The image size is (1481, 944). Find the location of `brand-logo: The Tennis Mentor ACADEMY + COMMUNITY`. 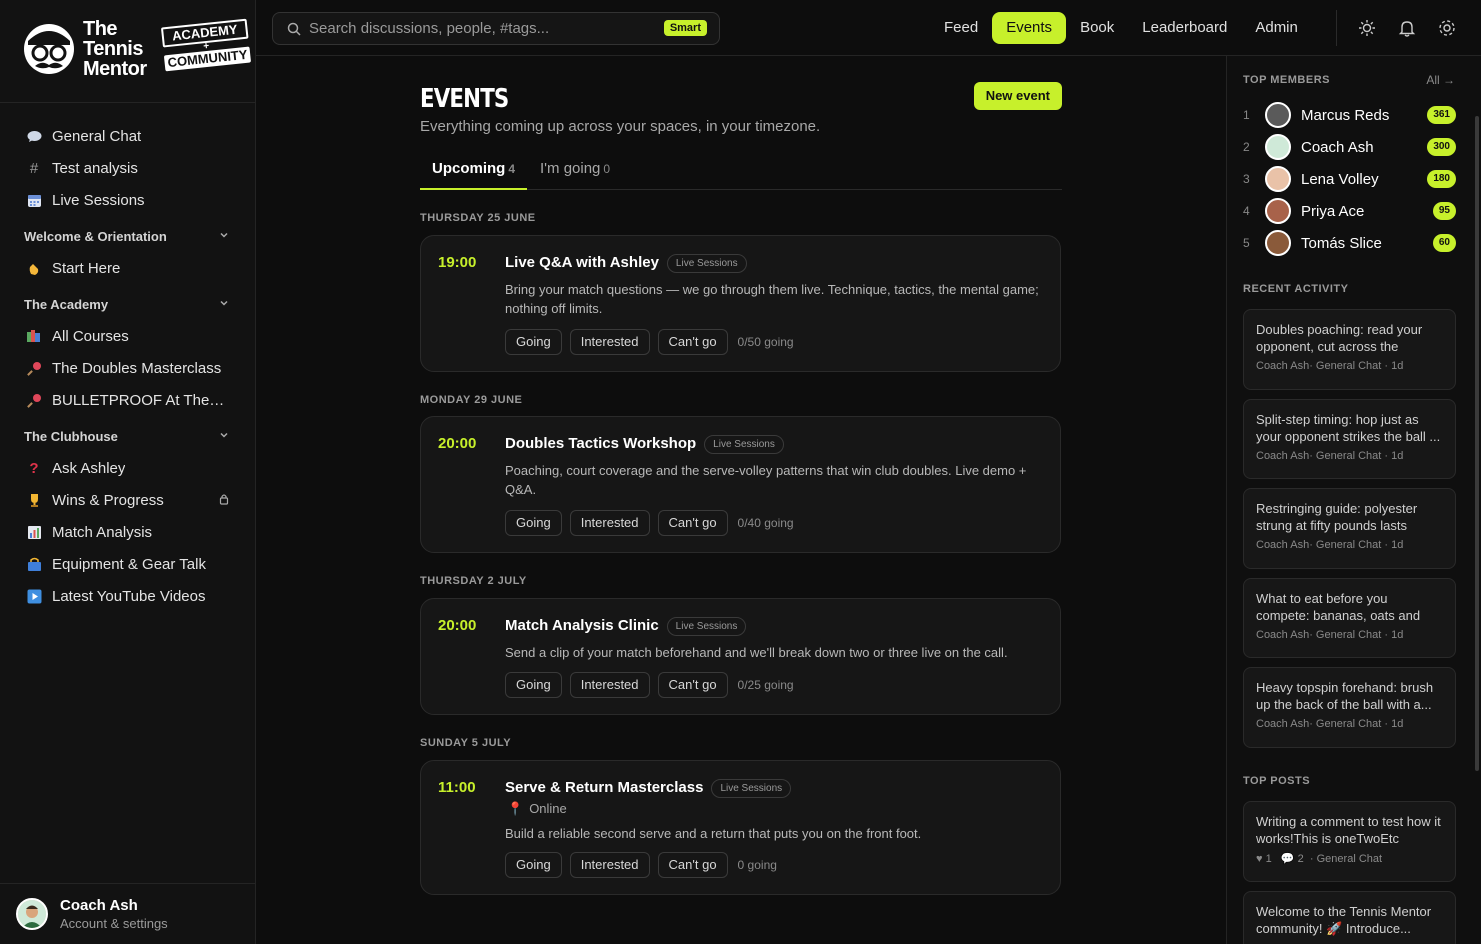

brand-logo: The Tennis Mentor ACADEMY + COMMUNITY is located at coordinates (127, 51).